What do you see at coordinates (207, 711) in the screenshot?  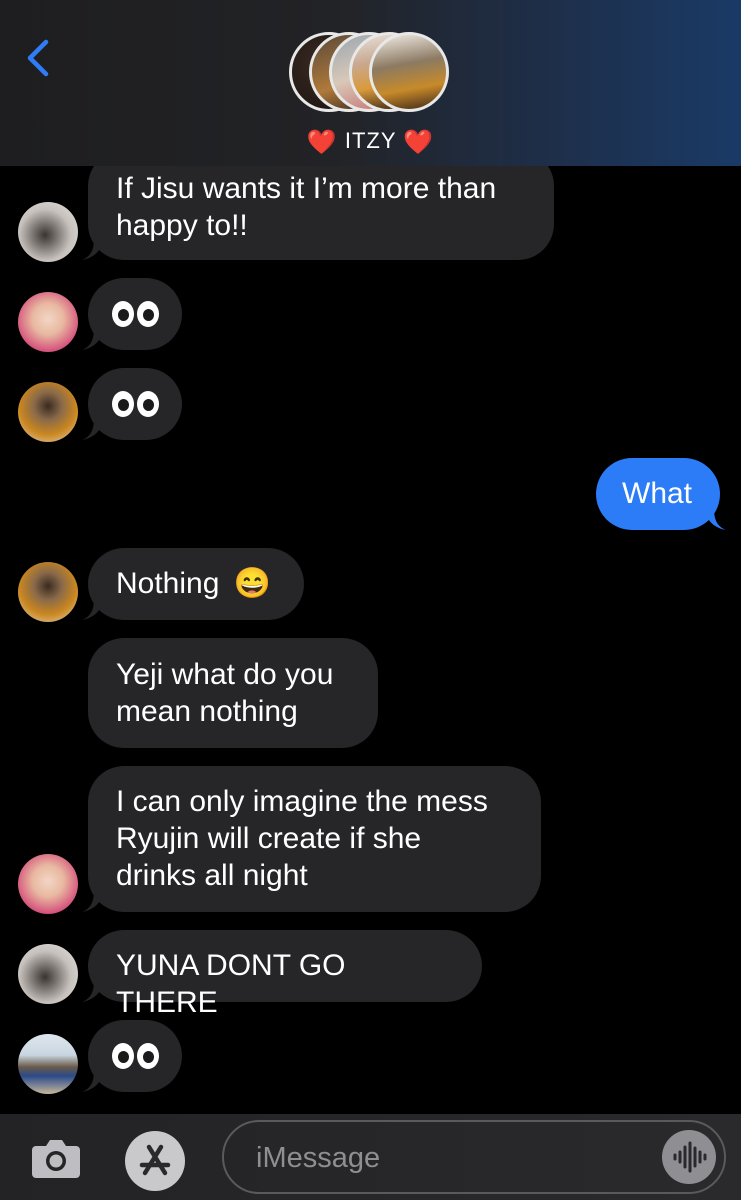 I see `message-text: mean nothing` at bounding box center [207, 711].